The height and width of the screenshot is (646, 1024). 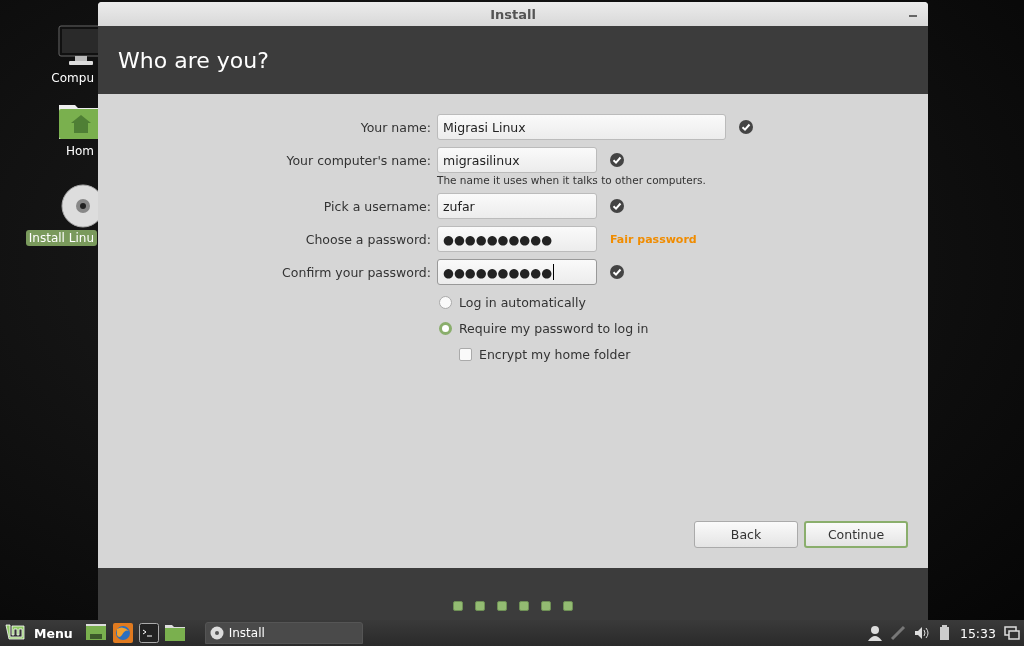 What do you see at coordinates (513, 14) in the screenshot?
I see `window-title: Install` at bounding box center [513, 14].